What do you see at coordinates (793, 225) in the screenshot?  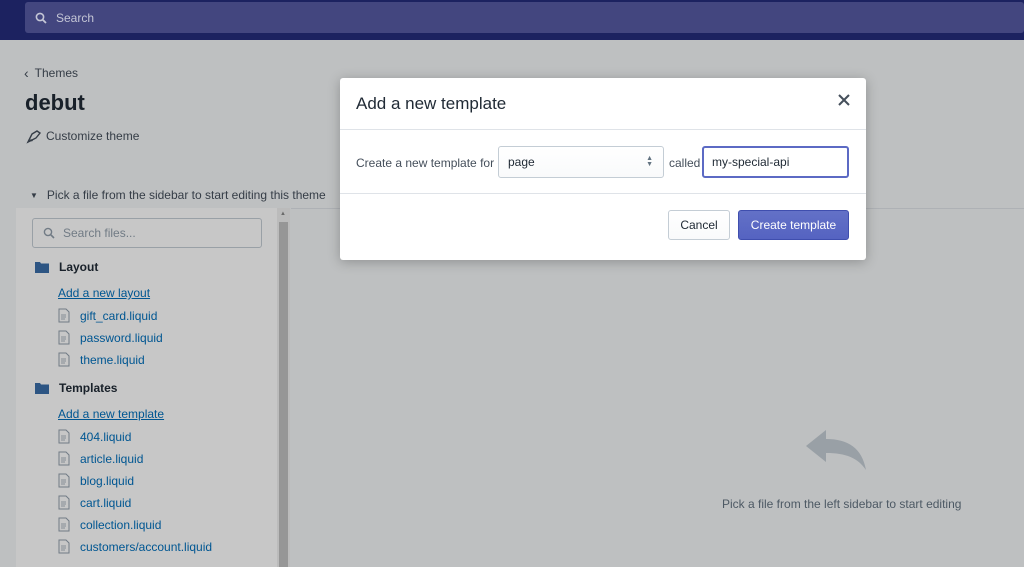 I see `create-template-button: Create template` at bounding box center [793, 225].